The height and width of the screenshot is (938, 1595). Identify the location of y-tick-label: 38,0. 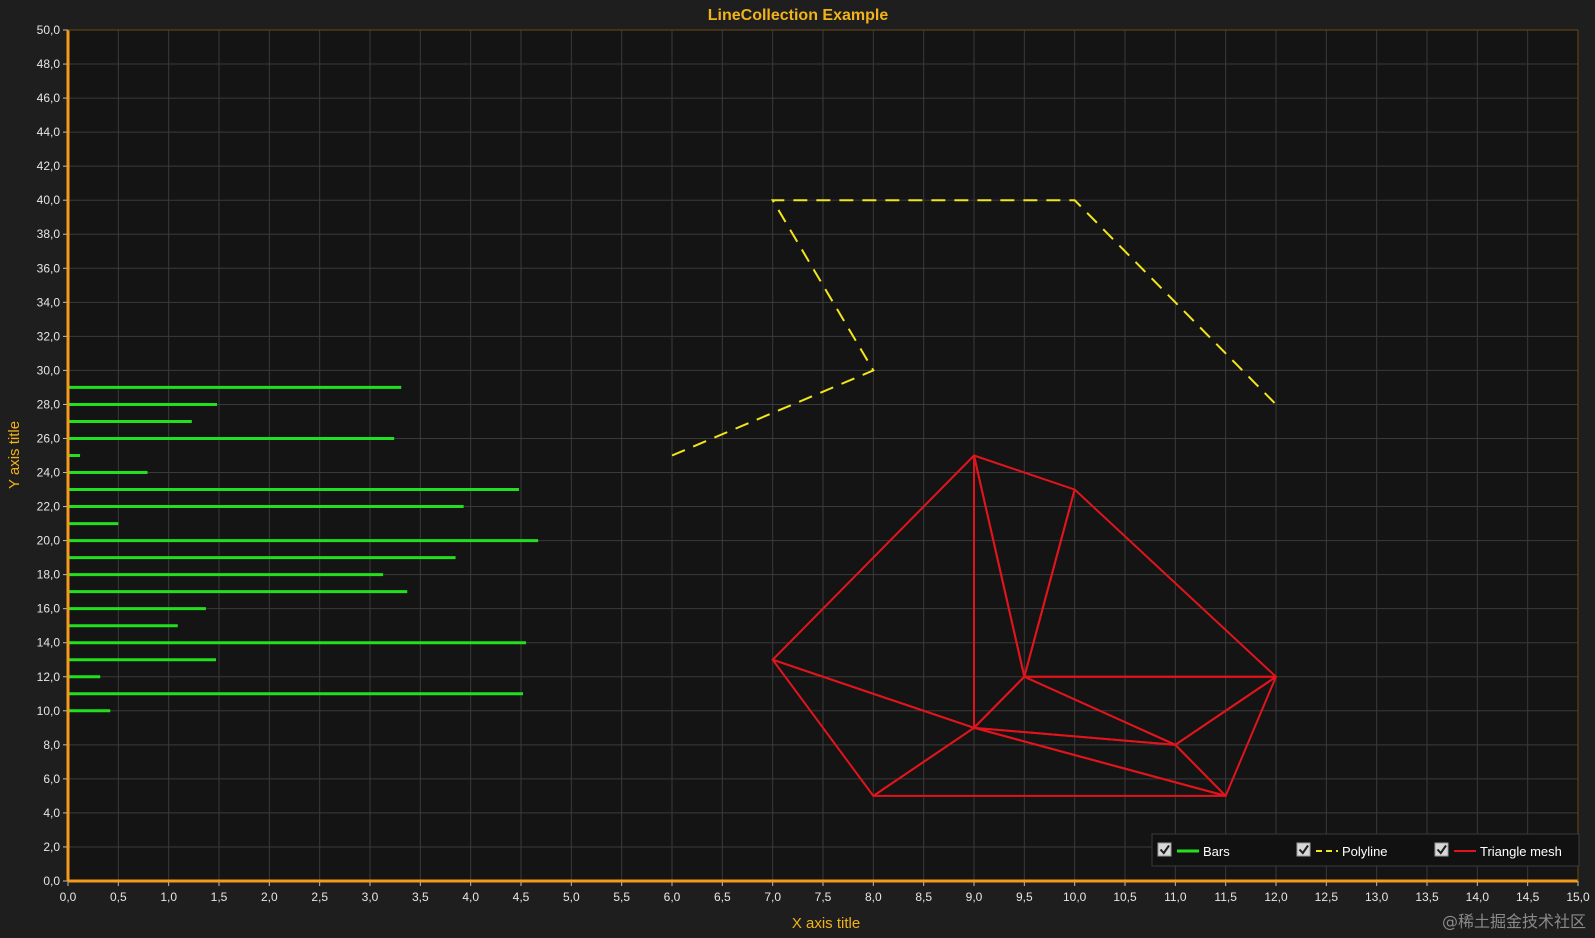
(49, 234).